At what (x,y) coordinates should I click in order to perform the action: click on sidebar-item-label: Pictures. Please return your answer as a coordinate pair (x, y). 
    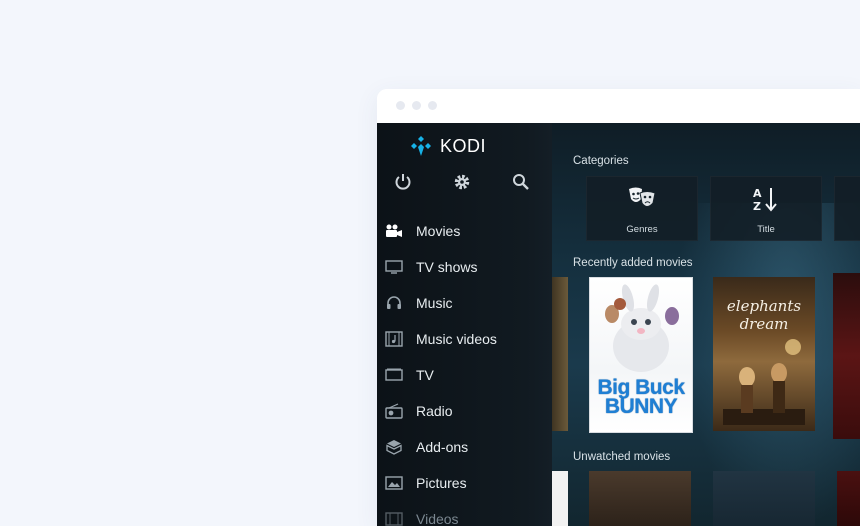
    Looking at the image, I should click on (441, 483).